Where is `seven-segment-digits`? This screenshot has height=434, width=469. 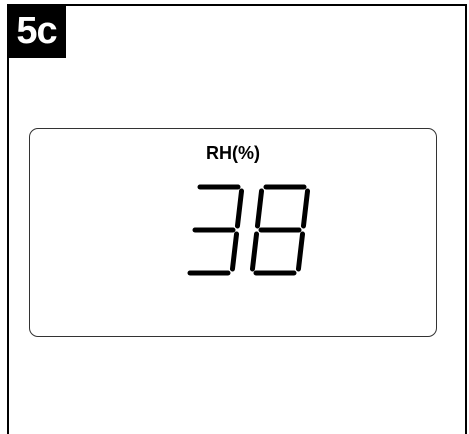 seven-segment-digits is located at coordinates (249, 230).